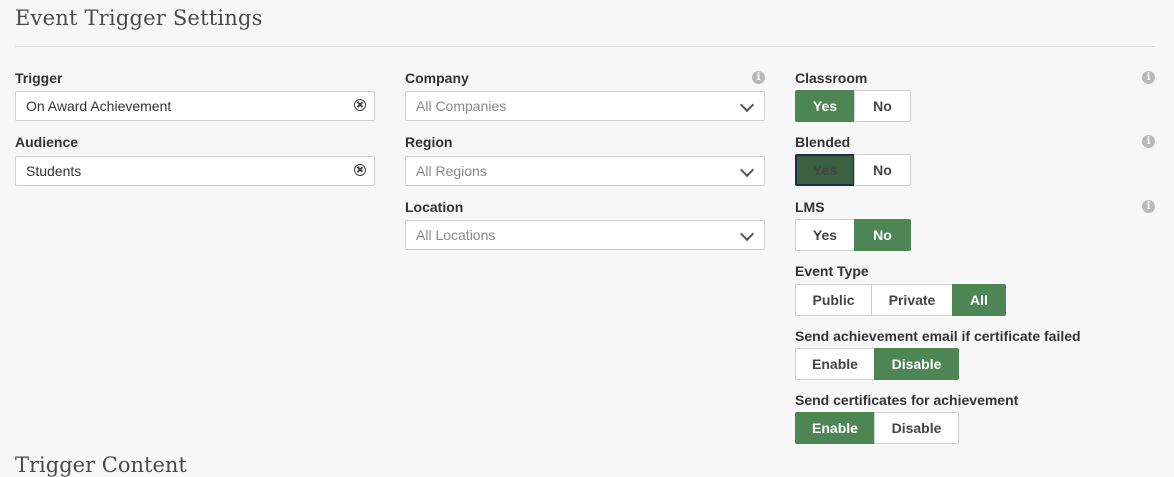  I want to click on blended-no-button: No, so click(882, 170).